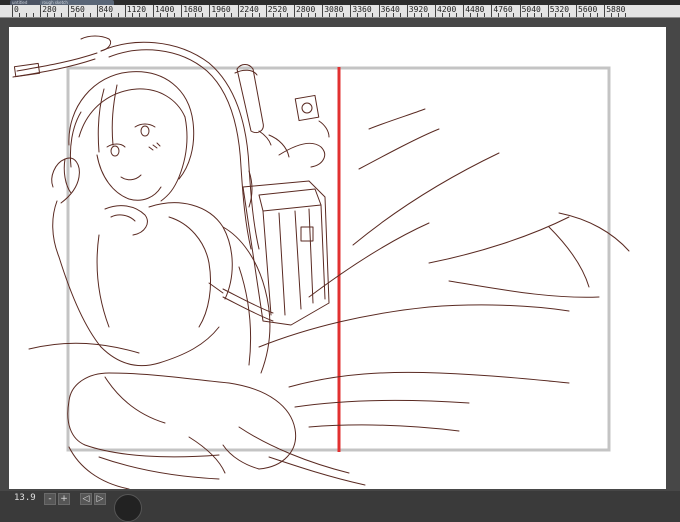  I want to click on ruler-tick-label: 1400, so click(165, 9).